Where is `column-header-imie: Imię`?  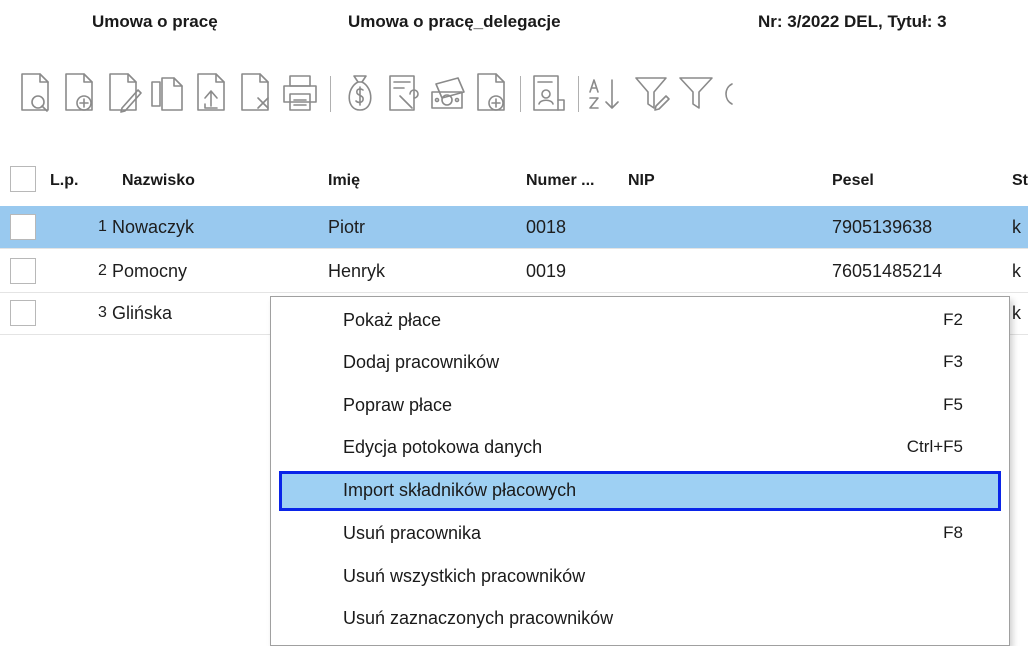 column-header-imie: Imię is located at coordinates (344, 181).